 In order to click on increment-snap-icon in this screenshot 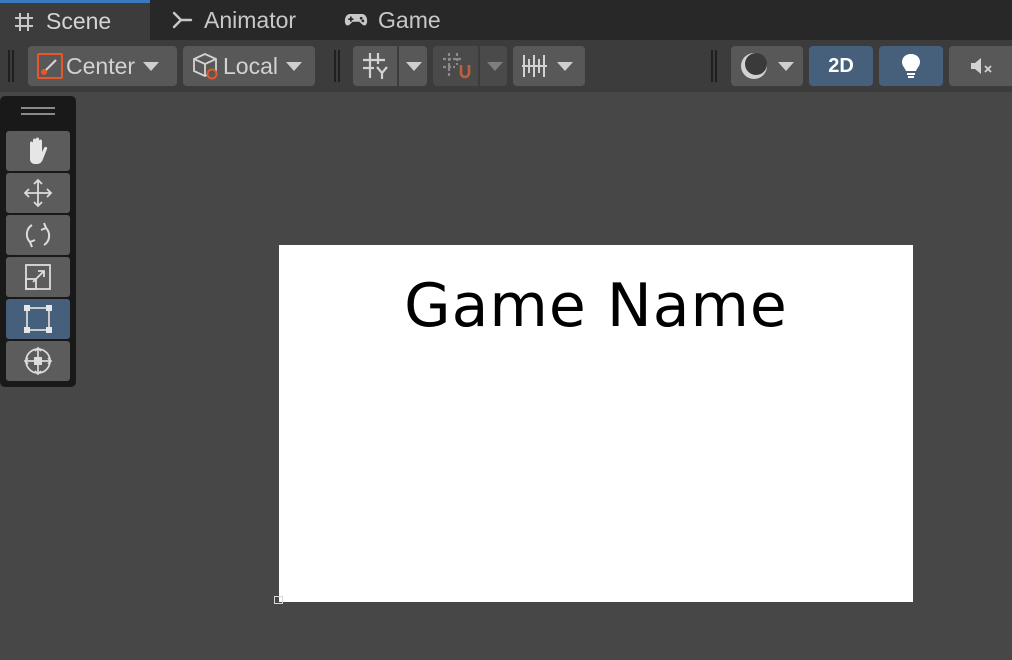, I will do `click(535, 66)`.